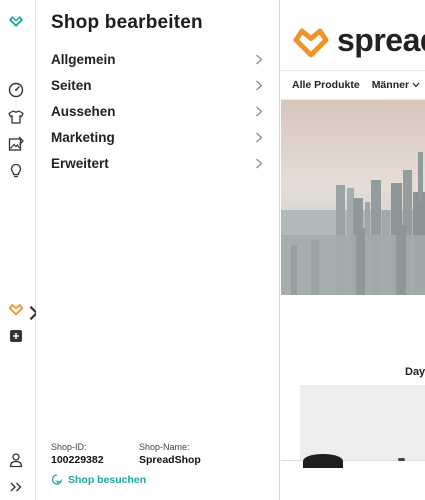 The image size is (425, 500). What do you see at coordinates (170, 460) in the screenshot?
I see `shop-name-value: SpreadShop` at bounding box center [170, 460].